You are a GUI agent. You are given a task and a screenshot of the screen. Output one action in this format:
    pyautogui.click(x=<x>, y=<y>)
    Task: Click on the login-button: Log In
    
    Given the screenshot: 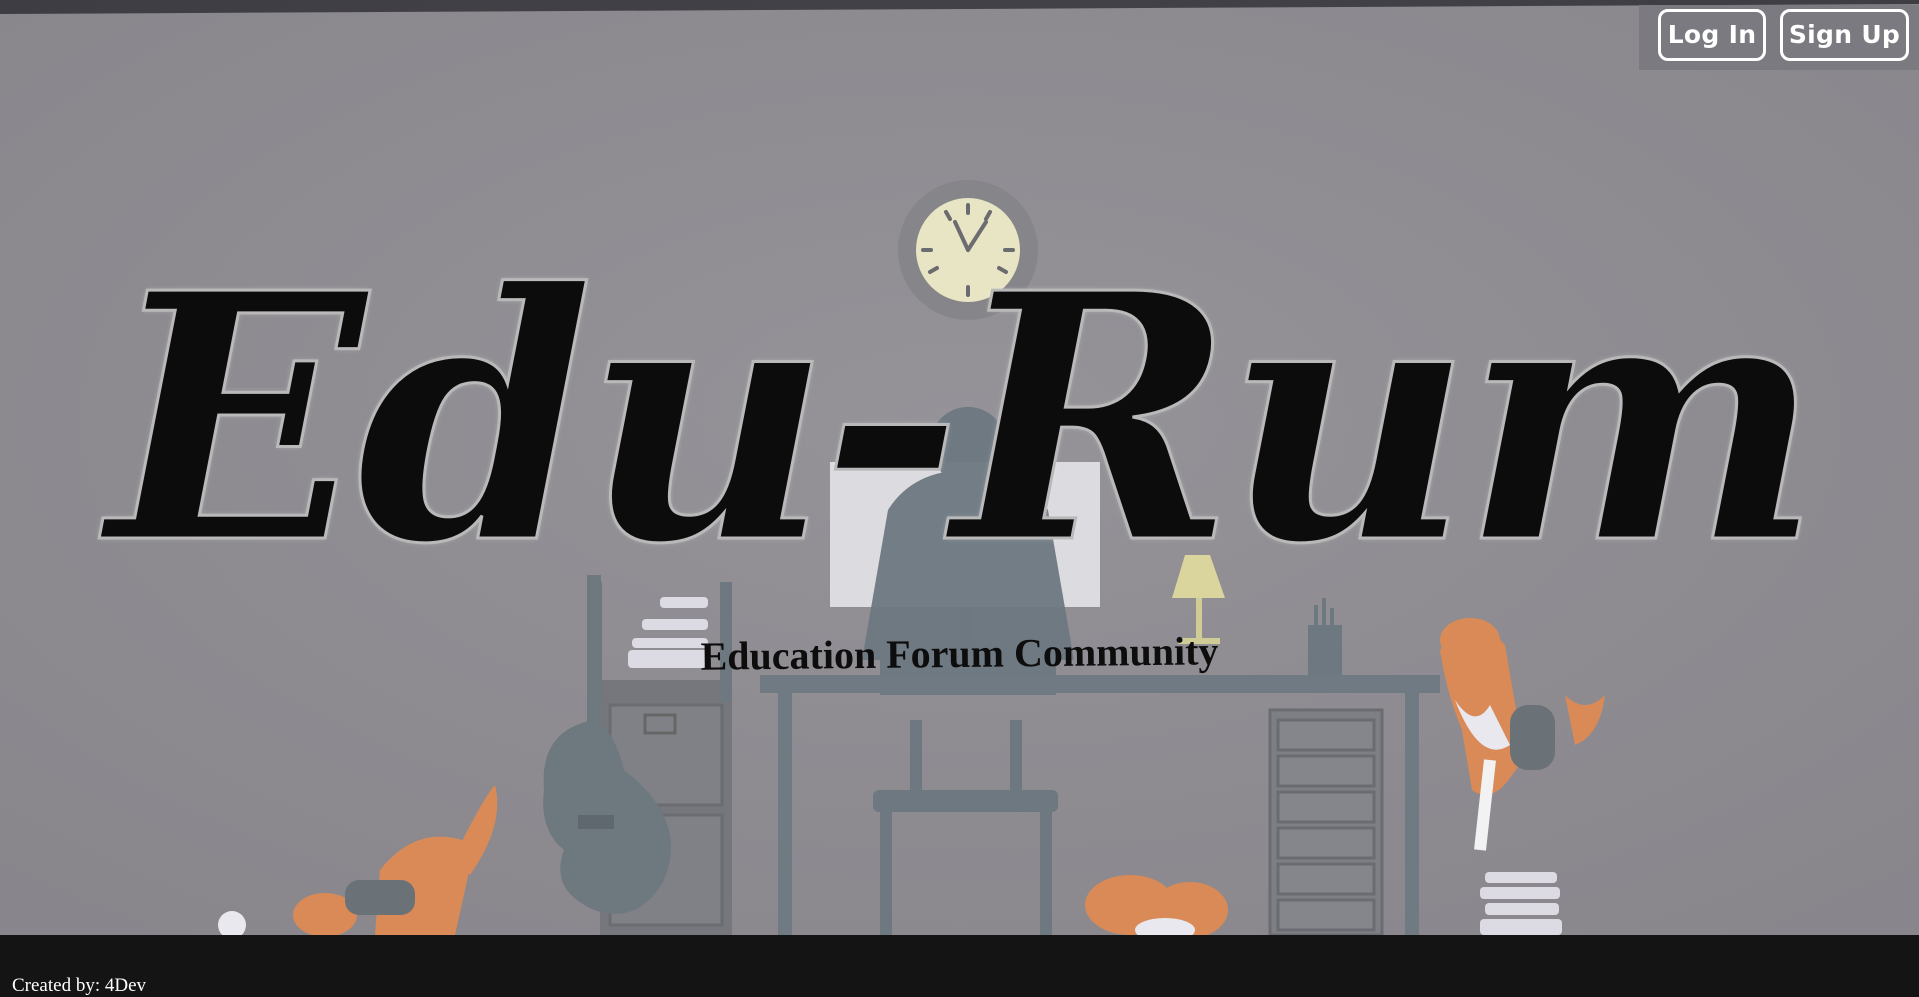 What is the action you would take?
    pyautogui.click(x=1712, y=35)
    